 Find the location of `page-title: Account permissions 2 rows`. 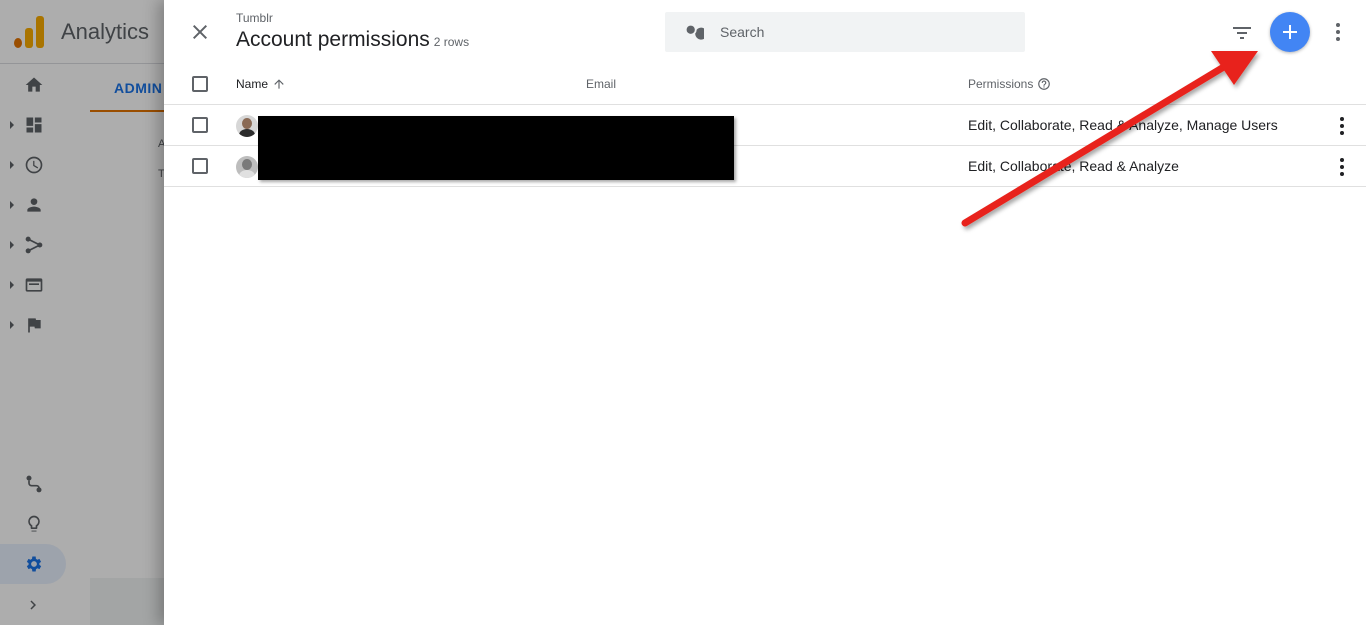

page-title: Account permissions 2 rows is located at coordinates (352, 40).